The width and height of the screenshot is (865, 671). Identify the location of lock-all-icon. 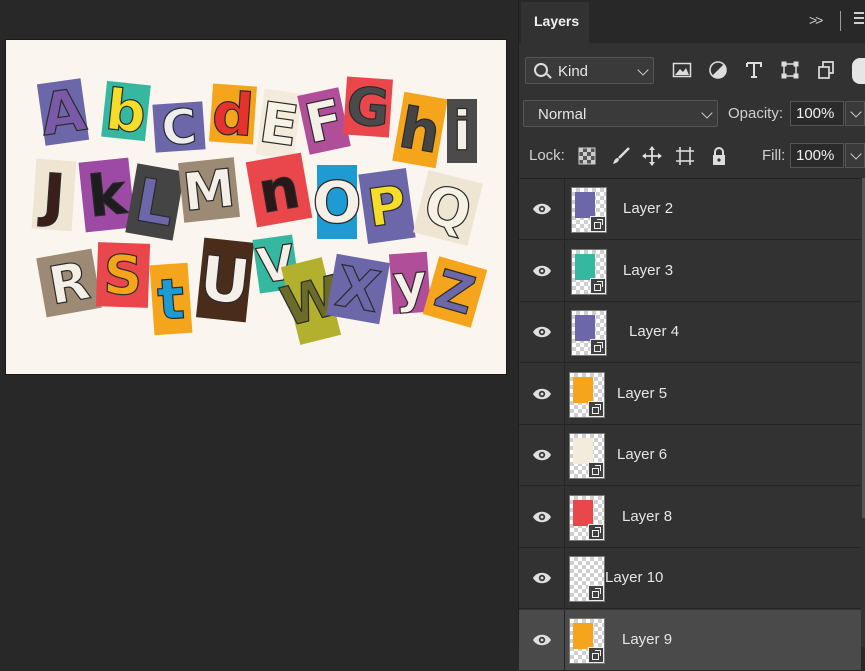
(719, 156).